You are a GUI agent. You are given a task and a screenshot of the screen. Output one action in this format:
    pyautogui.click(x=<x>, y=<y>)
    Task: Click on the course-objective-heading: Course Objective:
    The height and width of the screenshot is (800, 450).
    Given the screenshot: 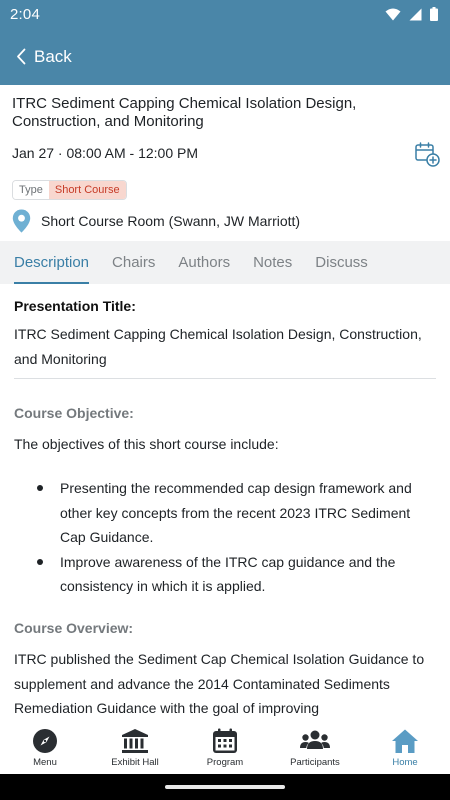 What is the action you would take?
    pyautogui.click(x=74, y=413)
    